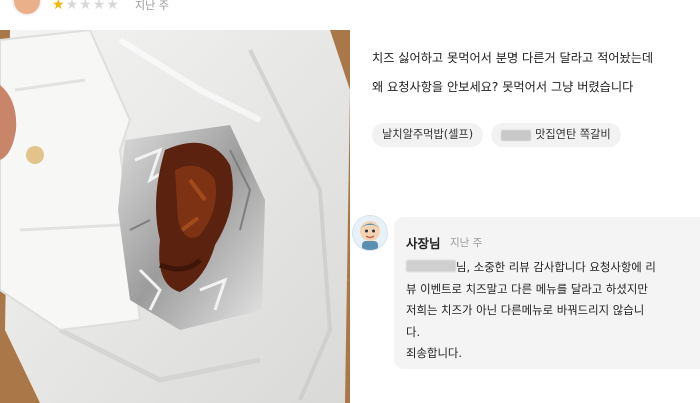 The width and height of the screenshot is (700, 403). I want to click on menu-tag: 날치알주먹밥(셀프), so click(428, 135).